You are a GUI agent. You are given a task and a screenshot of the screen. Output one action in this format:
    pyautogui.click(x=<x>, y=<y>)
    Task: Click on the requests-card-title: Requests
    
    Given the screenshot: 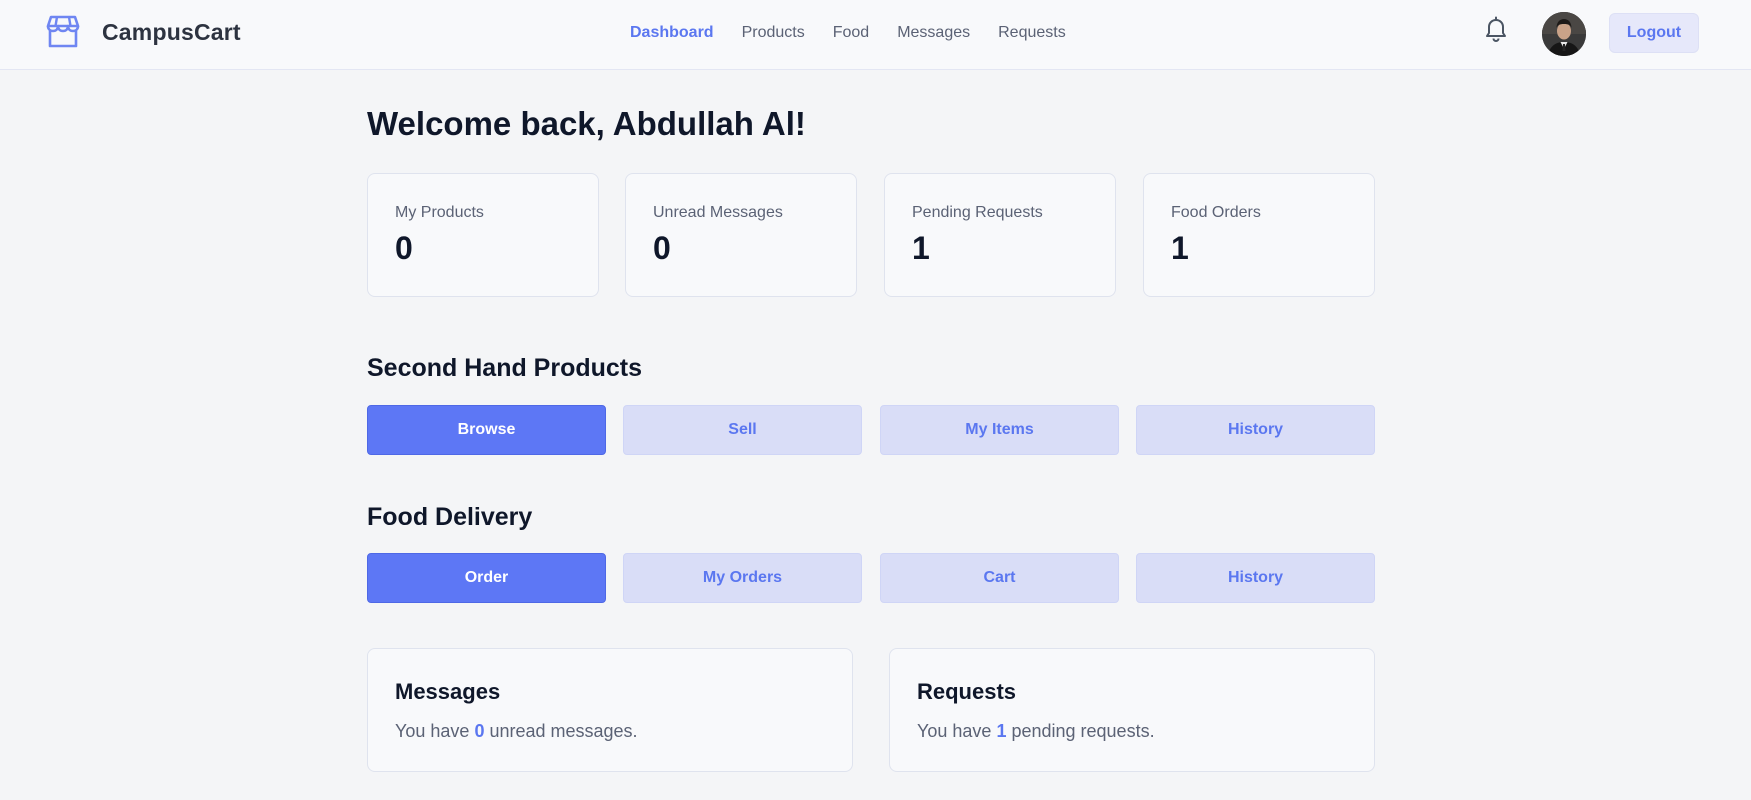 What is the action you would take?
    pyautogui.click(x=967, y=691)
    